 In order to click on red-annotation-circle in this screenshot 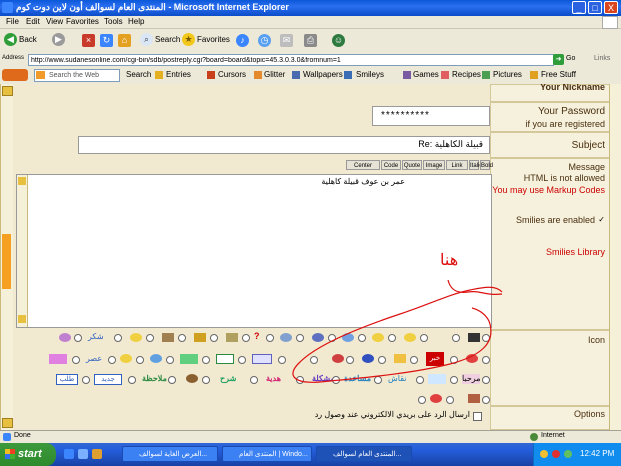, I will do `click(397, 331)`.